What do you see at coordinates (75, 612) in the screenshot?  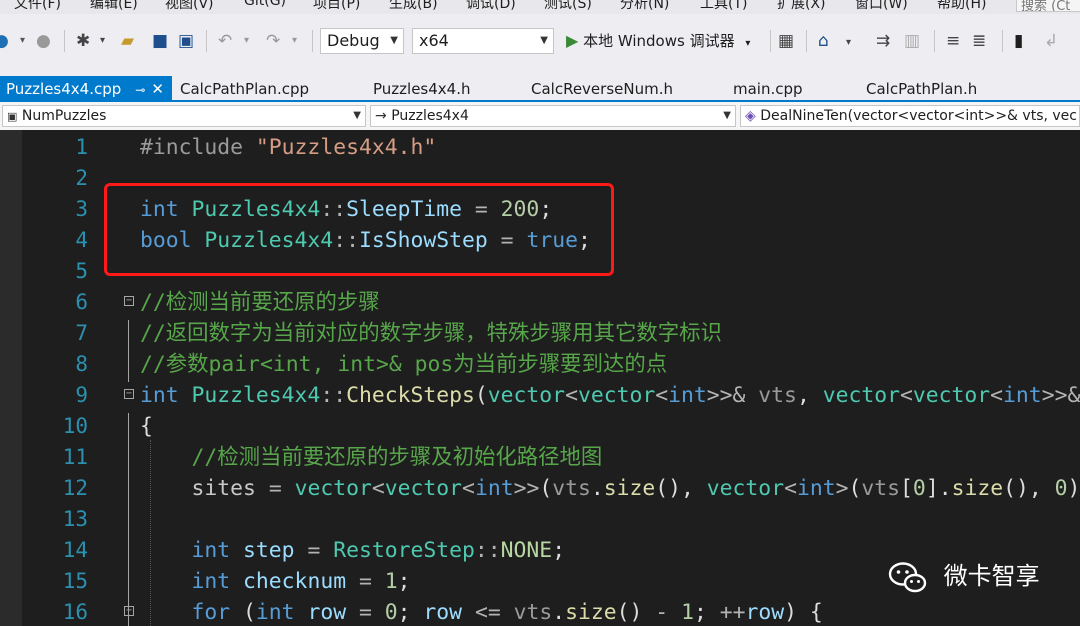 I see `line-number: 16` at bounding box center [75, 612].